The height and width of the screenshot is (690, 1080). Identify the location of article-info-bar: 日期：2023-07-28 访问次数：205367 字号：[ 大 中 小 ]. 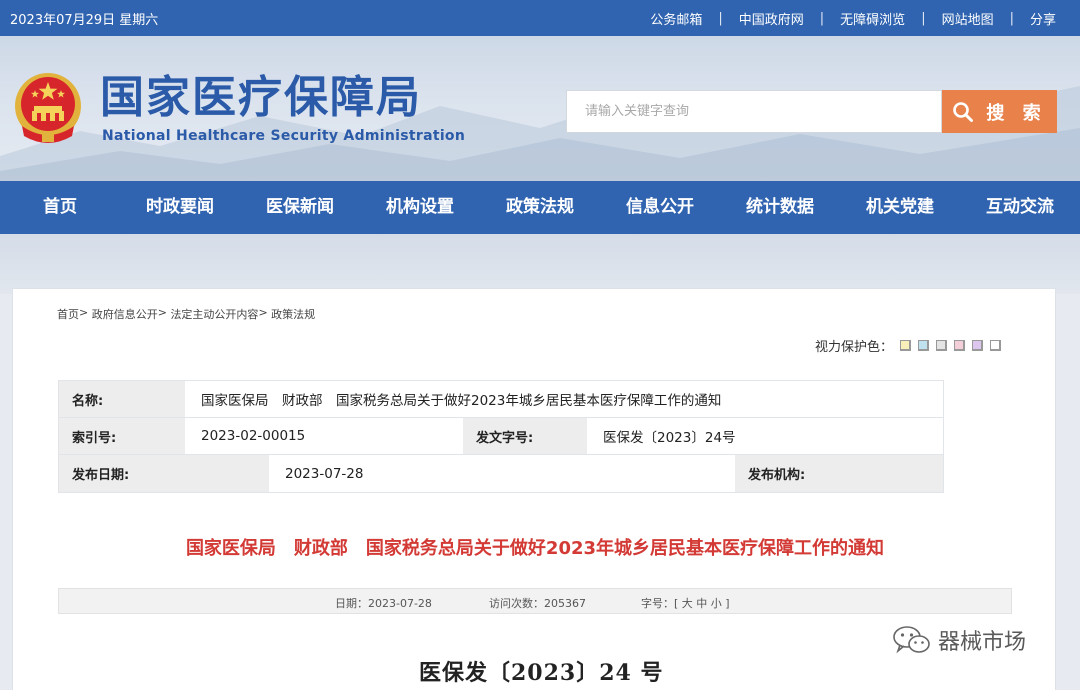
(535, 601).